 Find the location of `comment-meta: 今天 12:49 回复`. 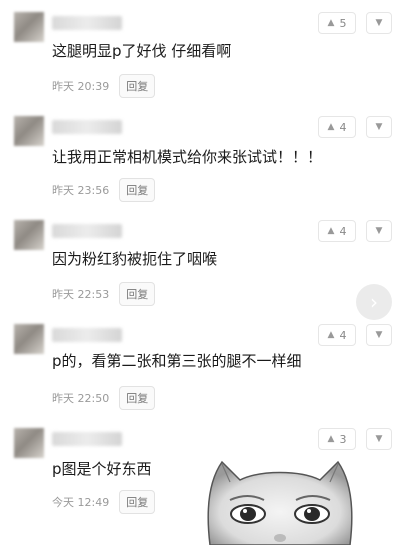

comment-meta: 今天 12:49 回复 is located at coordinates (104, 502).